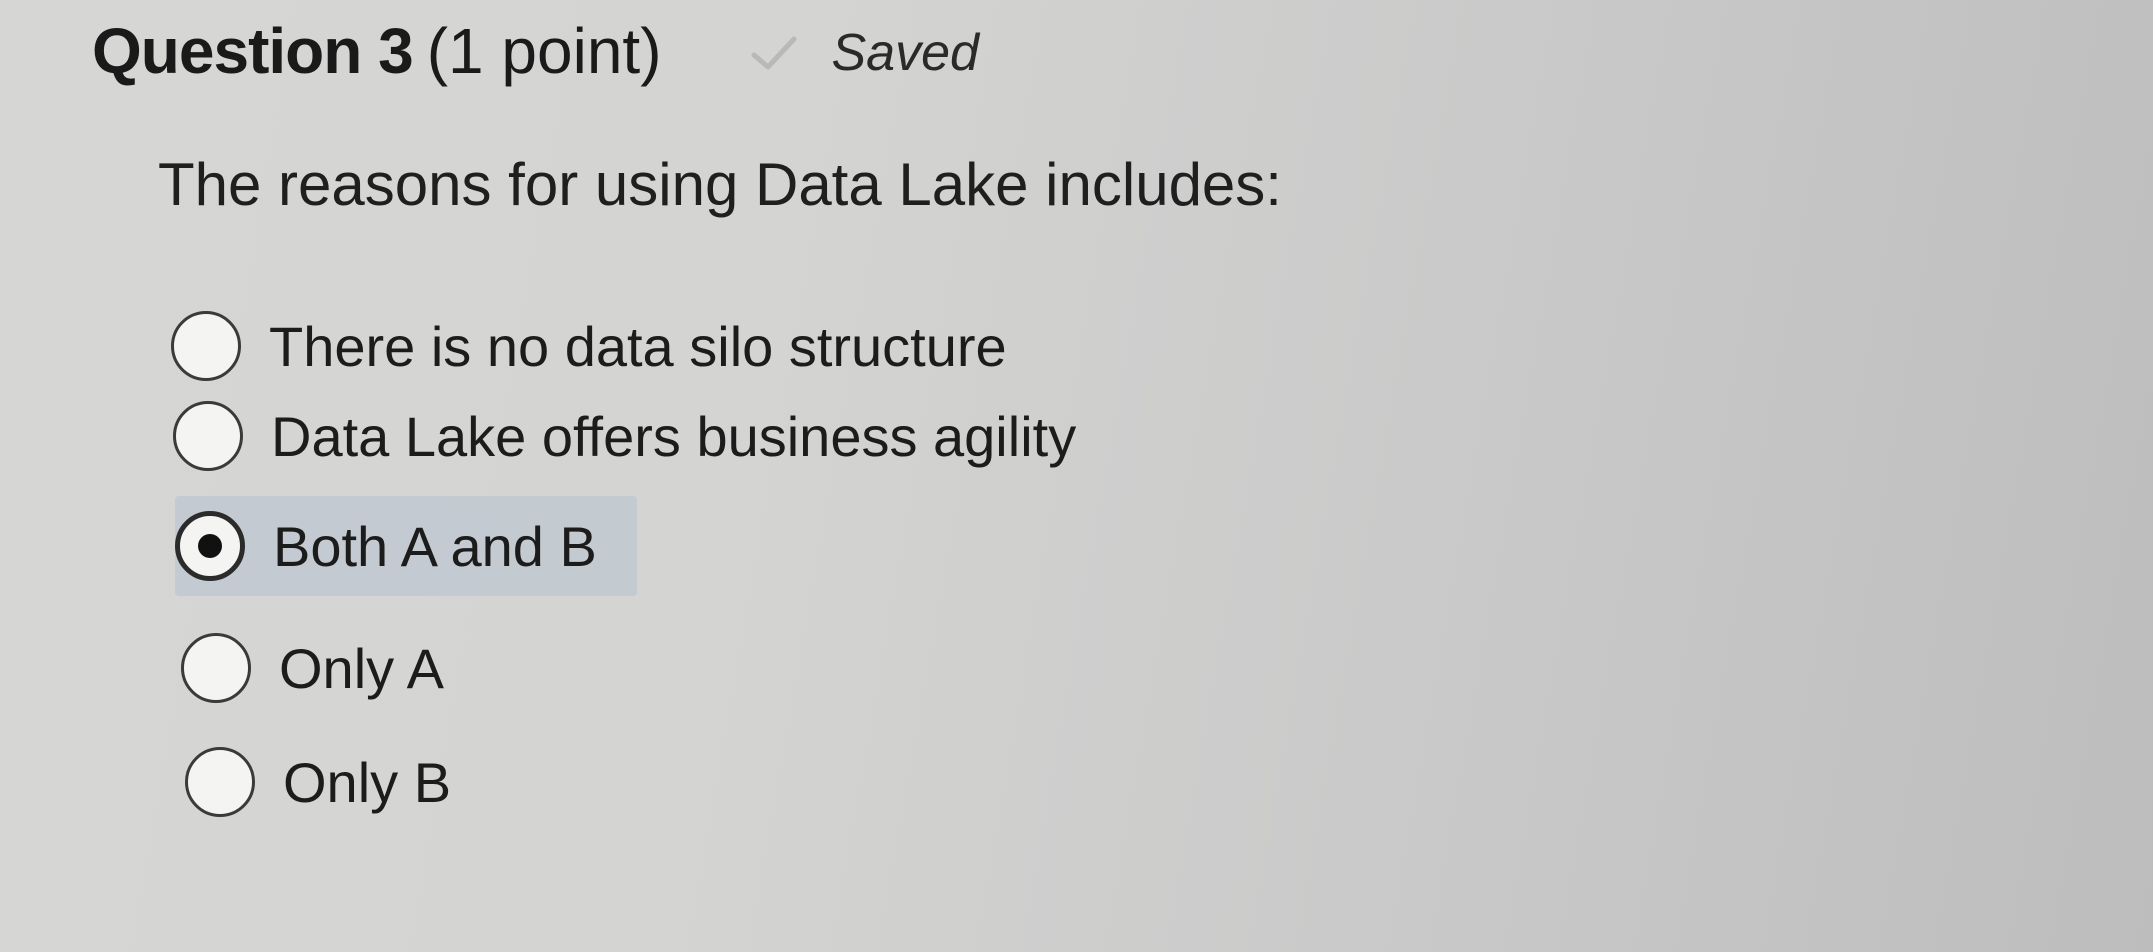 This screenshot has height=952, width=2153. I want to click on saved-status: Saved, so click(864, 53).